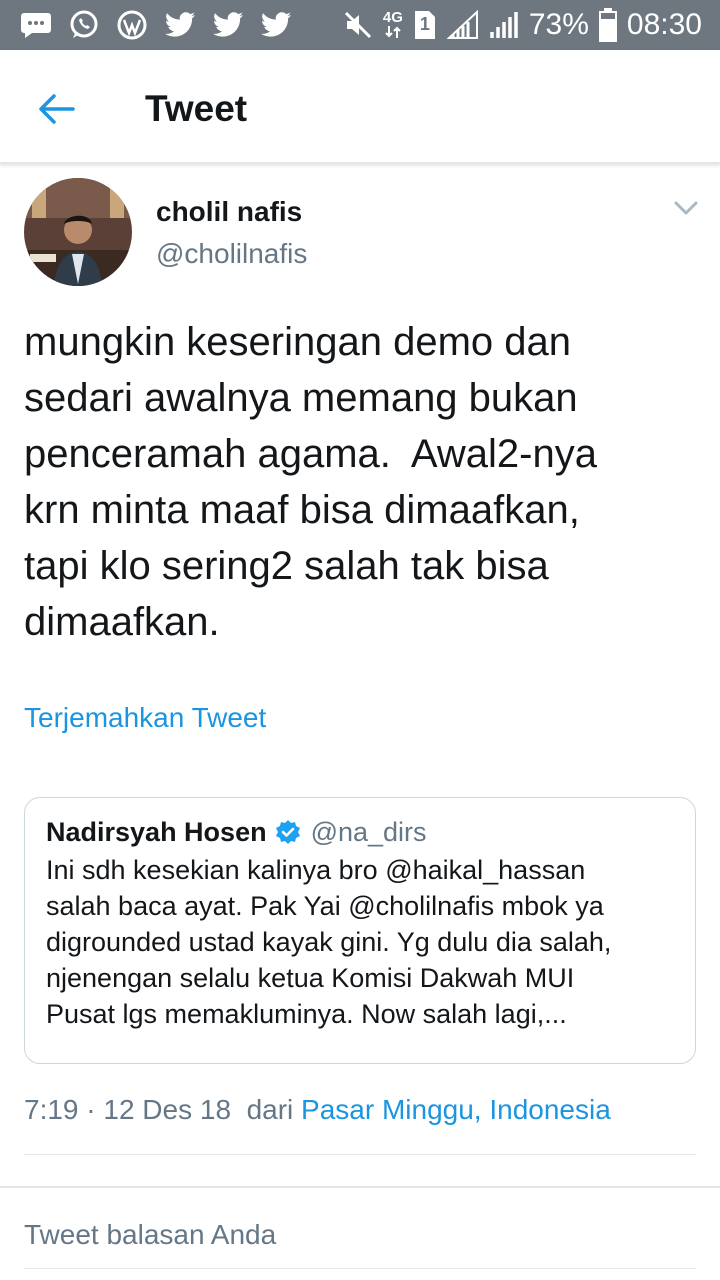 This screenshot has width=720, height=1280. I want to click on sim-icon: 1, so click(425, 25).